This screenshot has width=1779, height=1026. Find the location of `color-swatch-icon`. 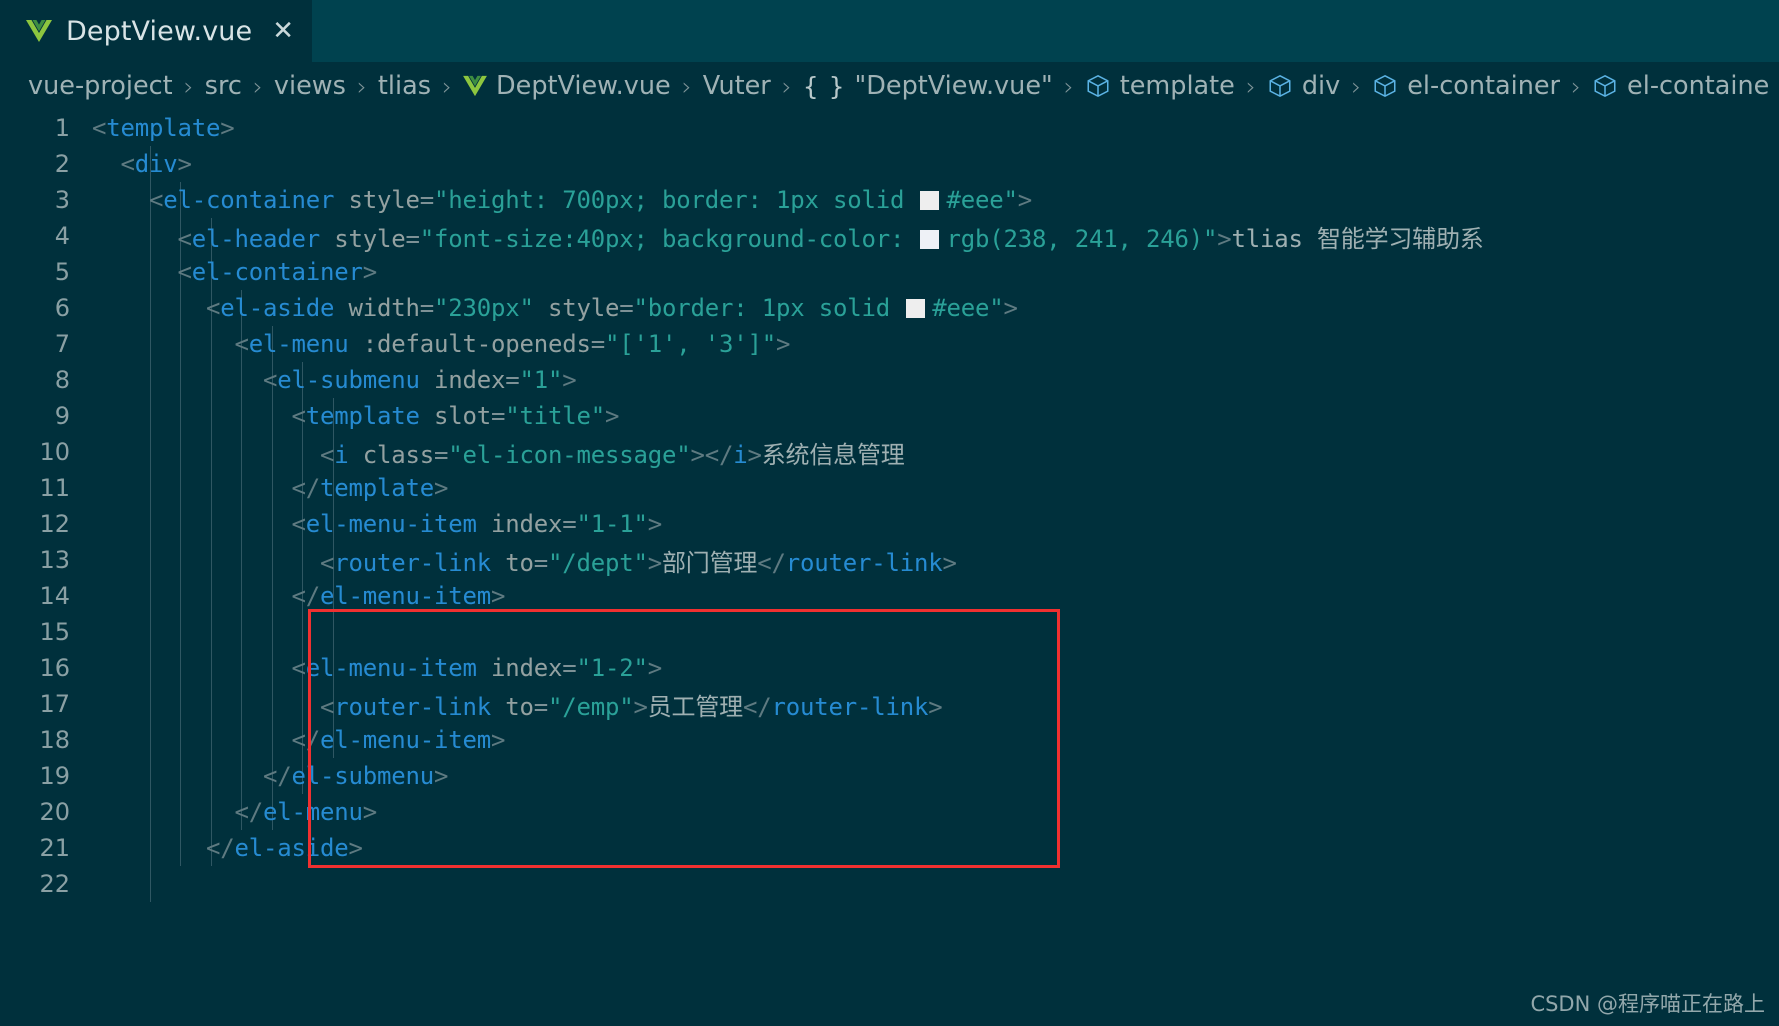

color-swatch-icon is located at coordinates (916, 308).